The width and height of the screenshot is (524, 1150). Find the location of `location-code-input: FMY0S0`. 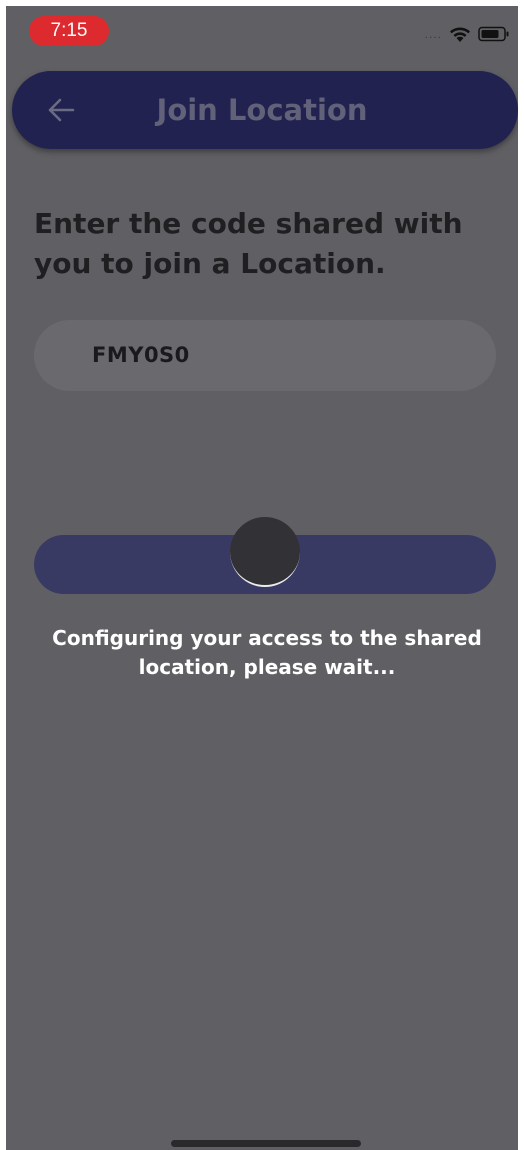

location-code-input: FMY0S0 is located at coordinates (265, 355).